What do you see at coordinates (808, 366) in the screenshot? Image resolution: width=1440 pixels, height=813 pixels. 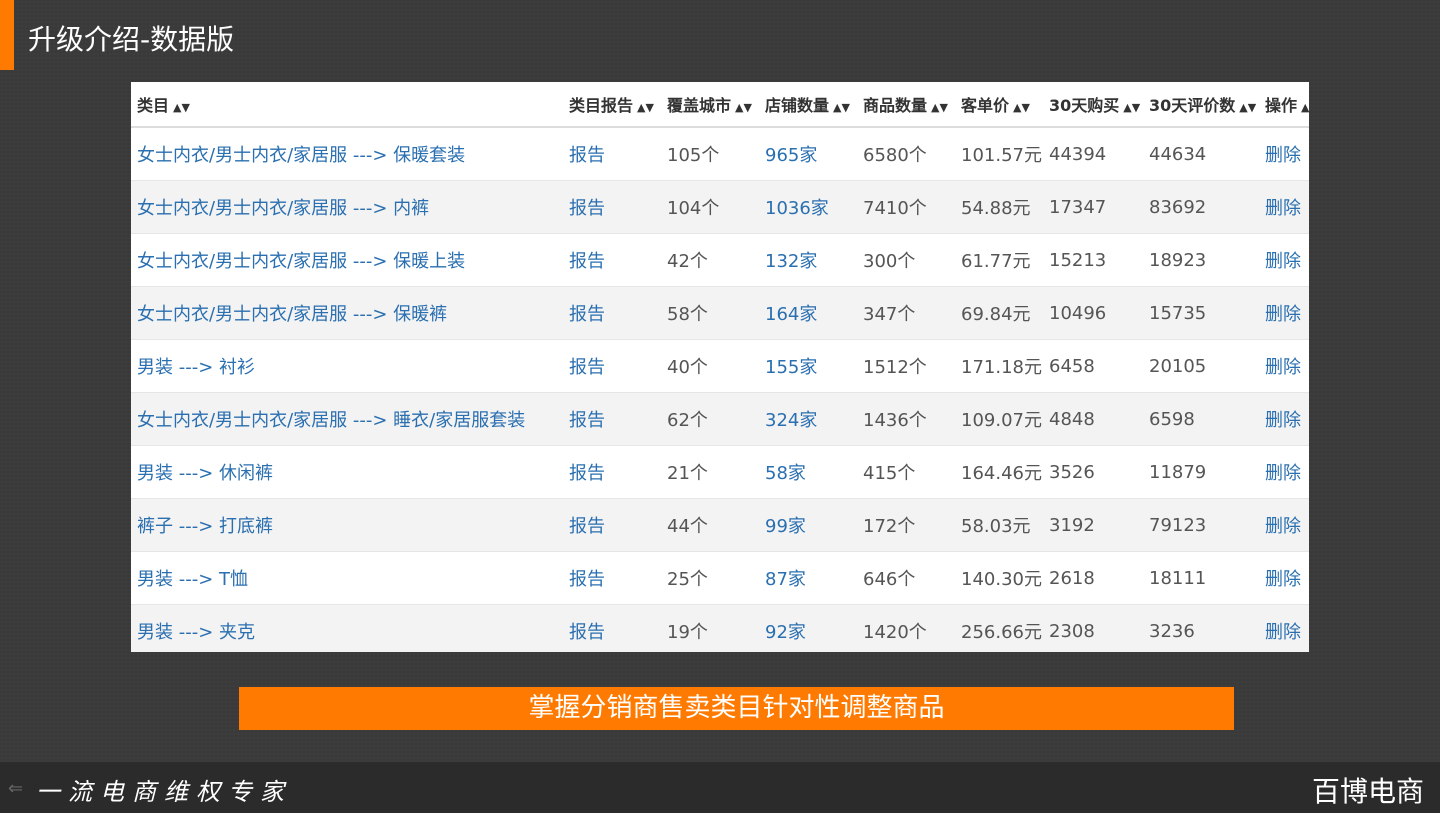 I see `shops-link: 155家` at bounding box center [808, 366].